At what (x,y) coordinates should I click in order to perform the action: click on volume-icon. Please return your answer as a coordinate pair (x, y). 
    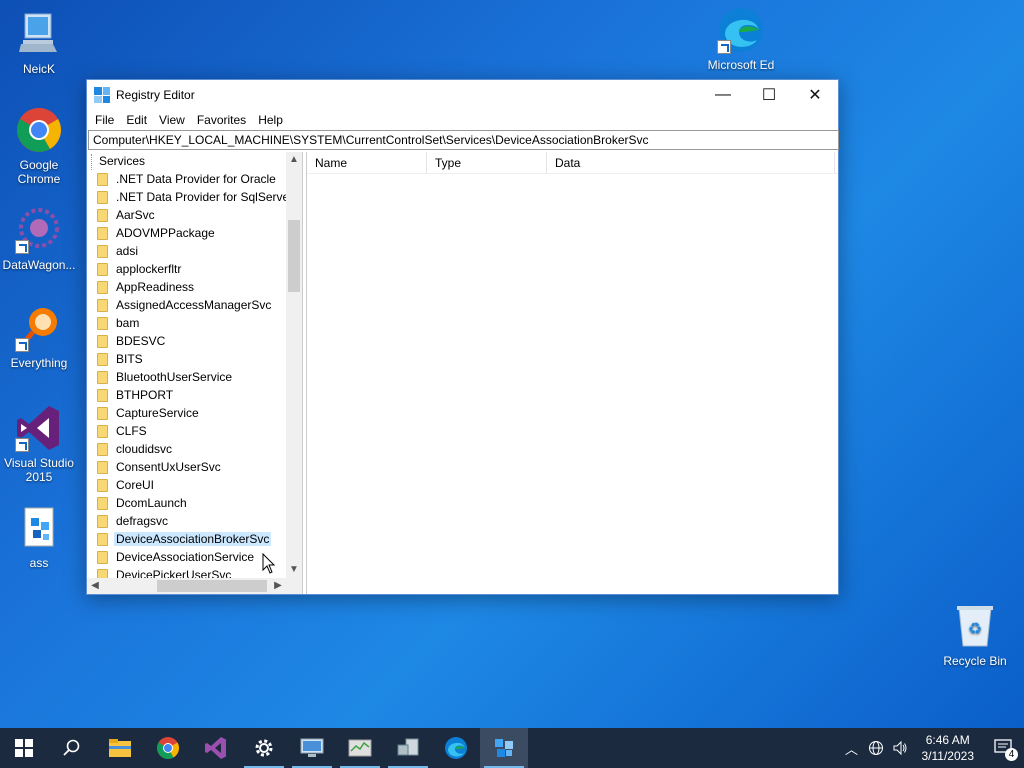
    Looking at the image, I should click on (900, 748).